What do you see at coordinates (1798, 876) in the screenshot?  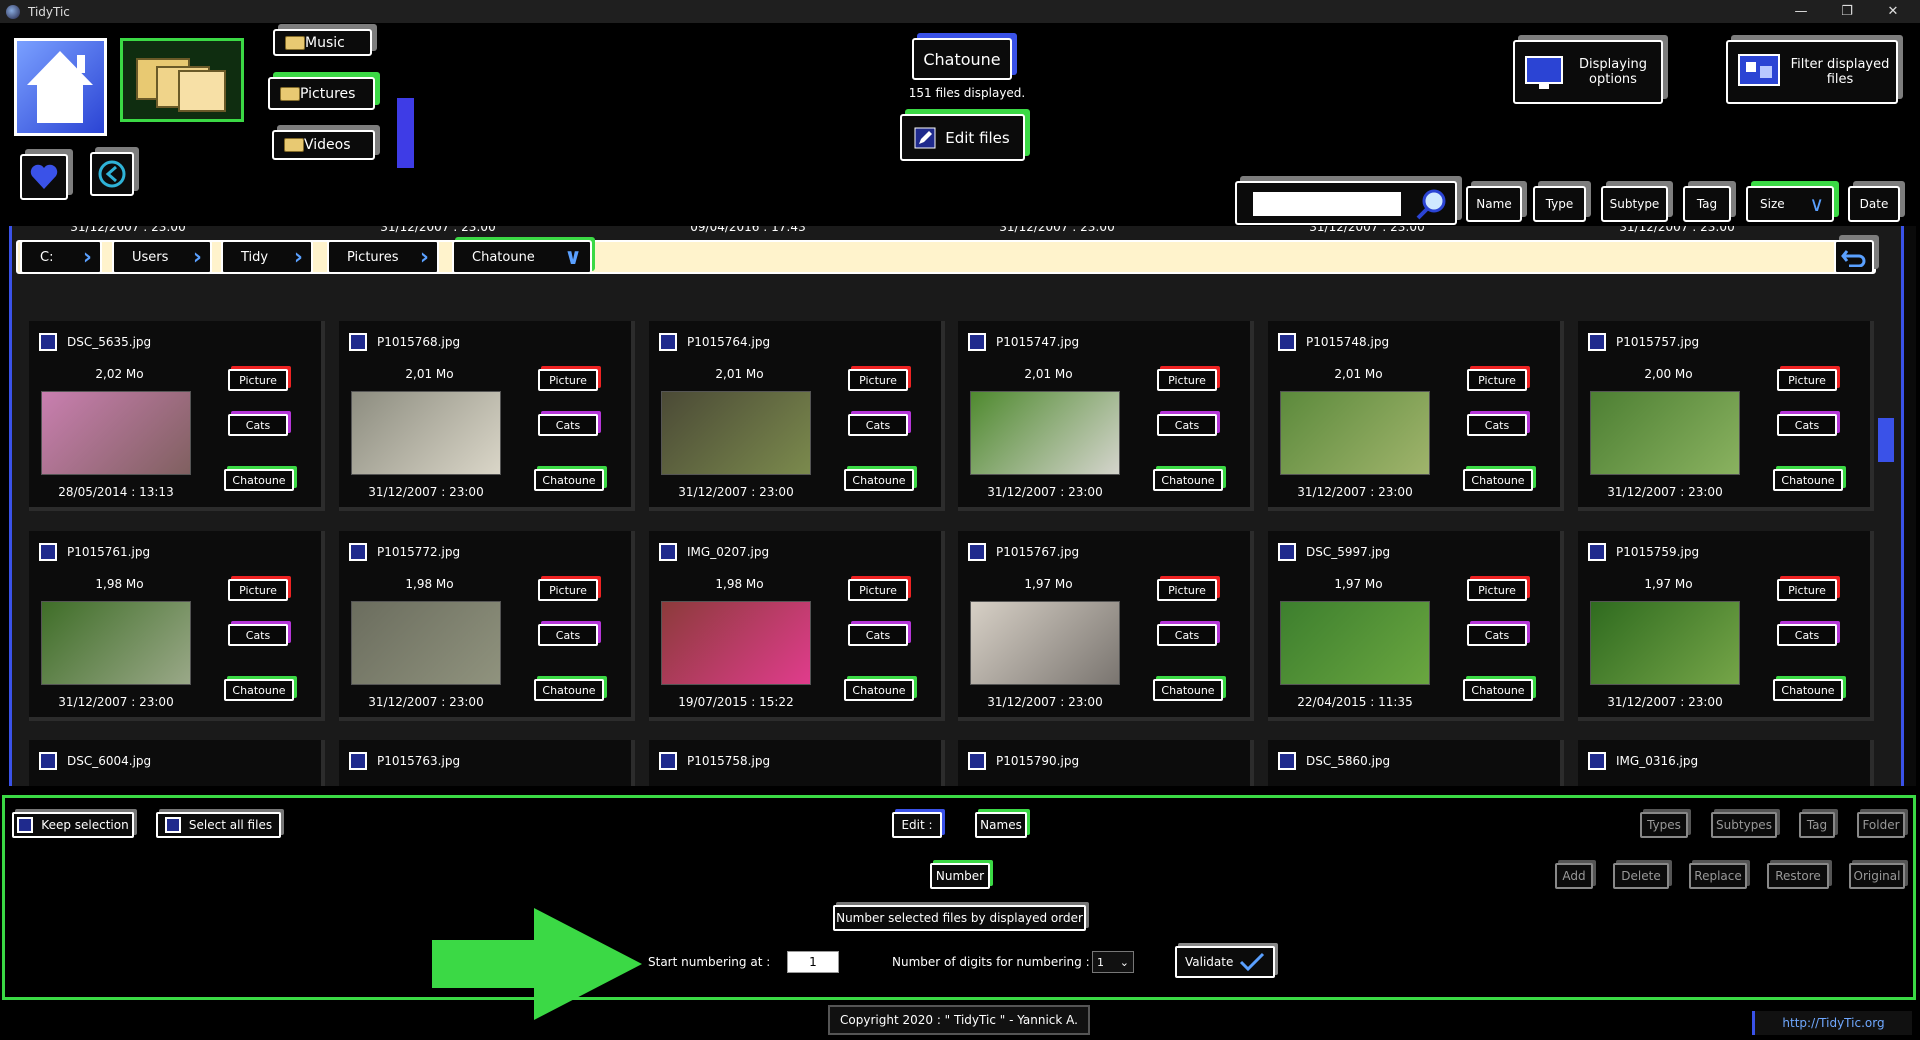 I see `restore-button: Restore` at bounding box center [1798, 876].